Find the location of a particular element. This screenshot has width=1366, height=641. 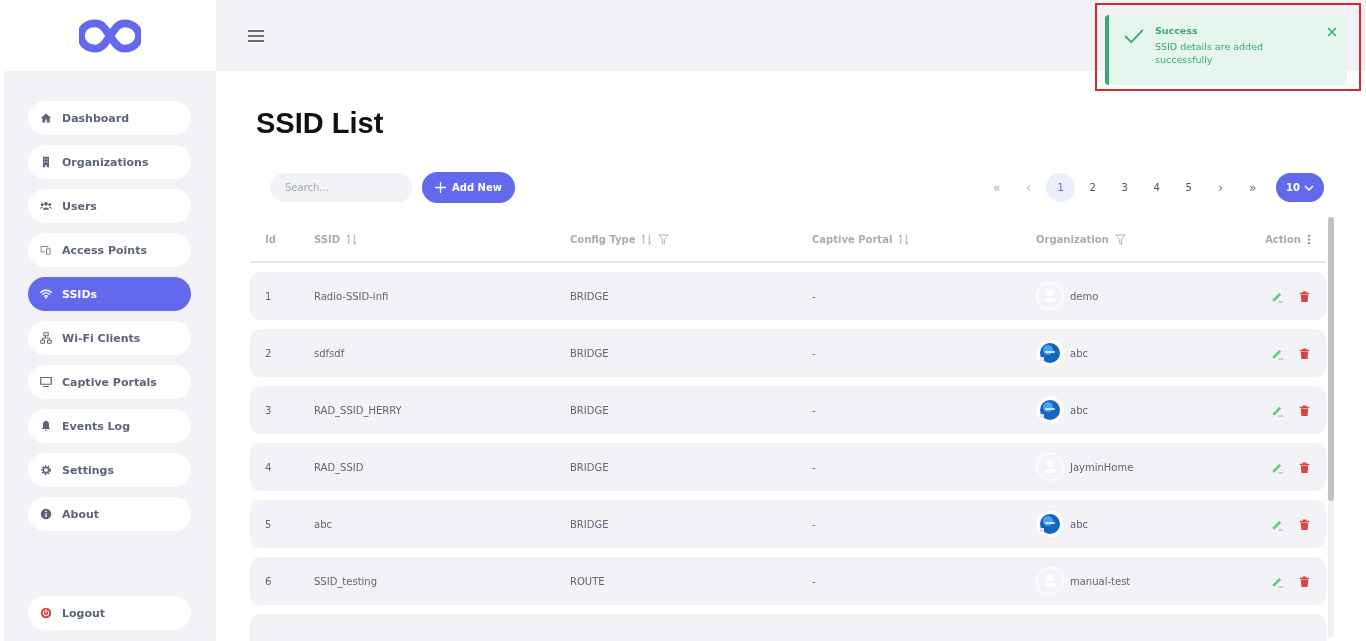

table-cell: 2 is located at coordinates (268, 353).